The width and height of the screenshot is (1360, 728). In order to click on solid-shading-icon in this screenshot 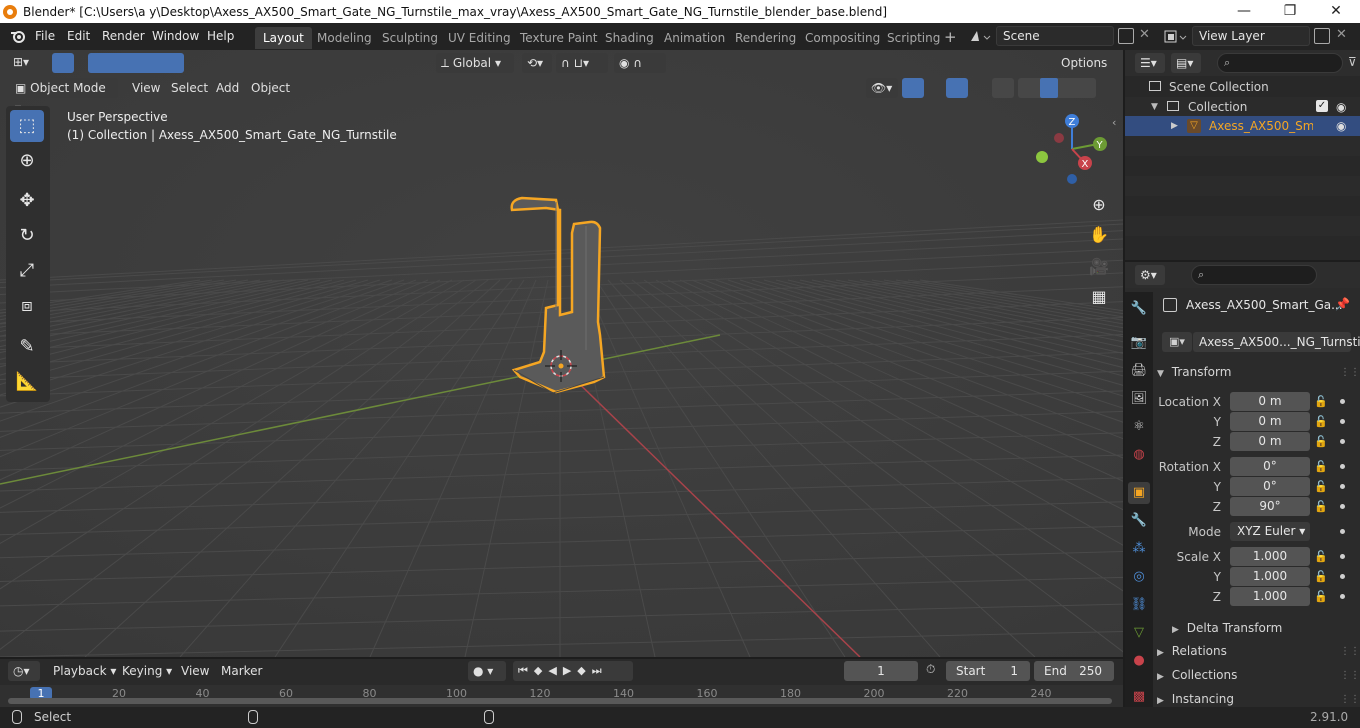, I will do `click(1049, 88)`.